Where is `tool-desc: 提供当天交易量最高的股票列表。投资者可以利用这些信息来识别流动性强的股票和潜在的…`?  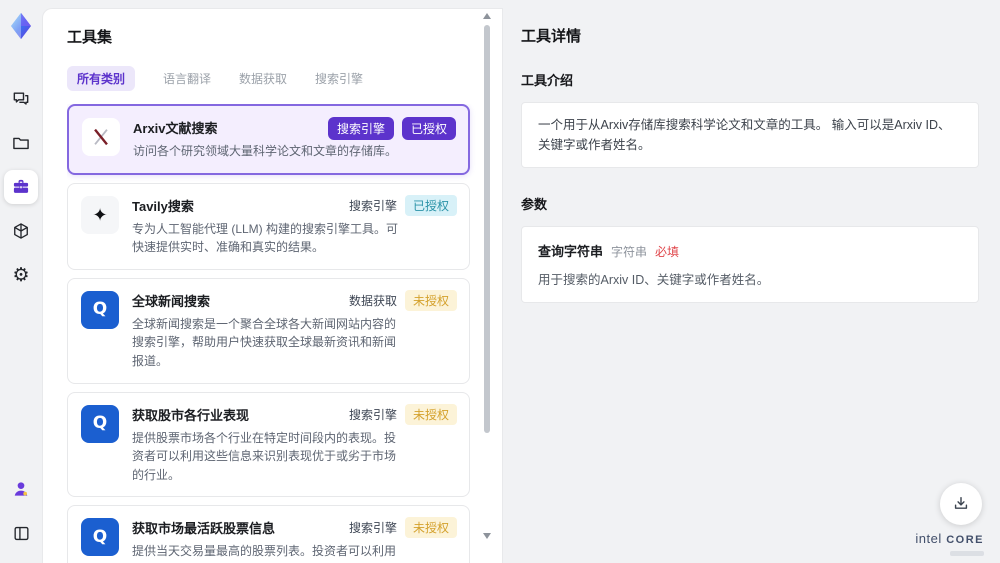
tool-desc: 提供当天交易量最高的股票列表。投资者可以利用这些信息来识别流动性强的股票和潜在的… is located at coordinates (264, 553).